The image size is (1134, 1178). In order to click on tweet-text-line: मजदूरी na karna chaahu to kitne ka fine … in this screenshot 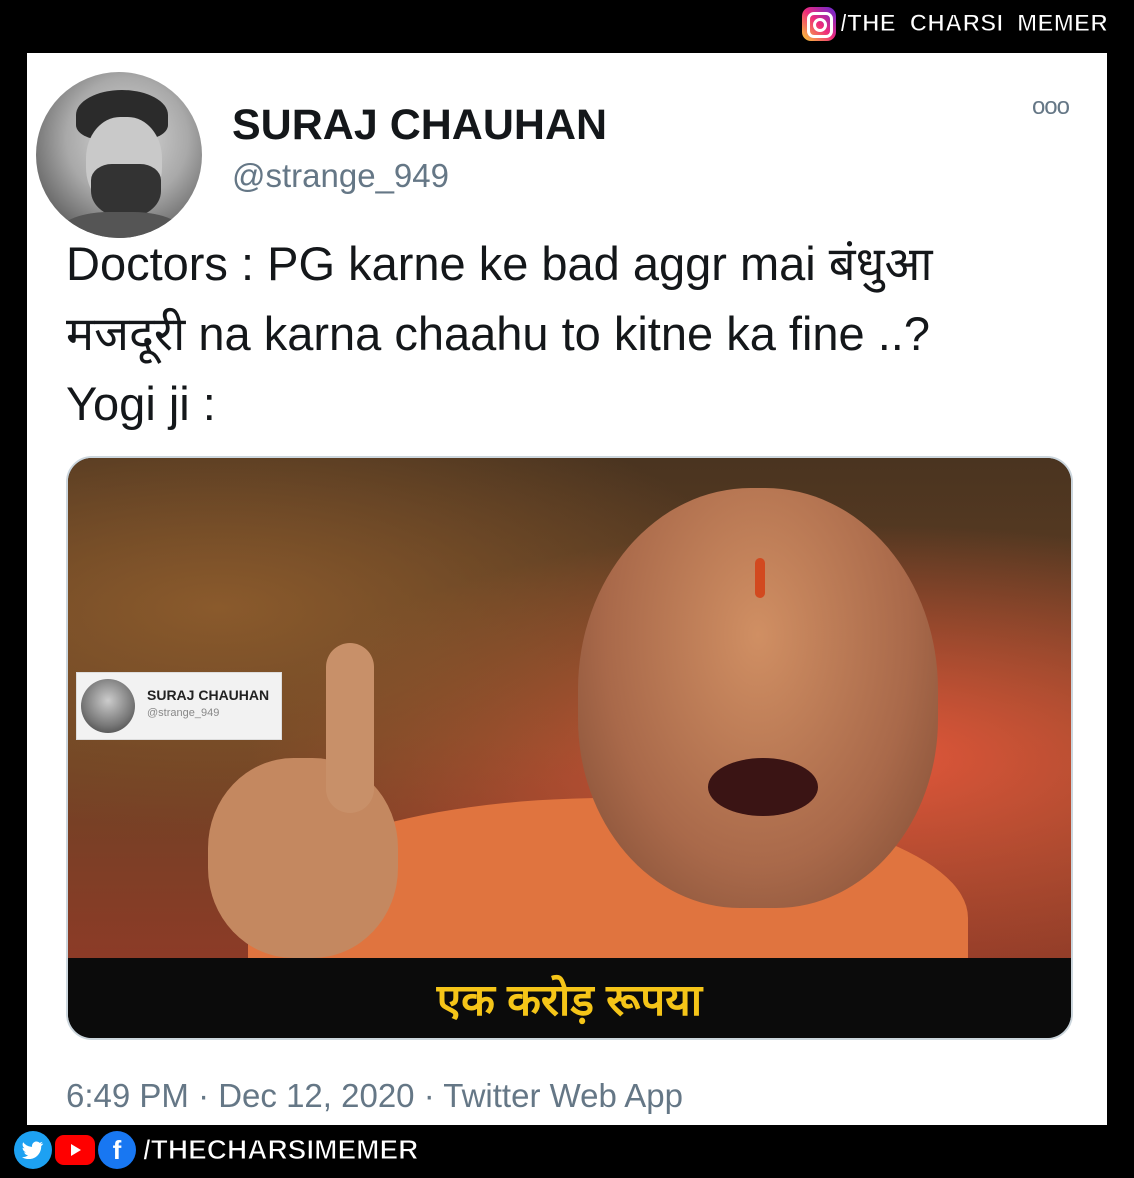, I will do `click(498, 333)`.